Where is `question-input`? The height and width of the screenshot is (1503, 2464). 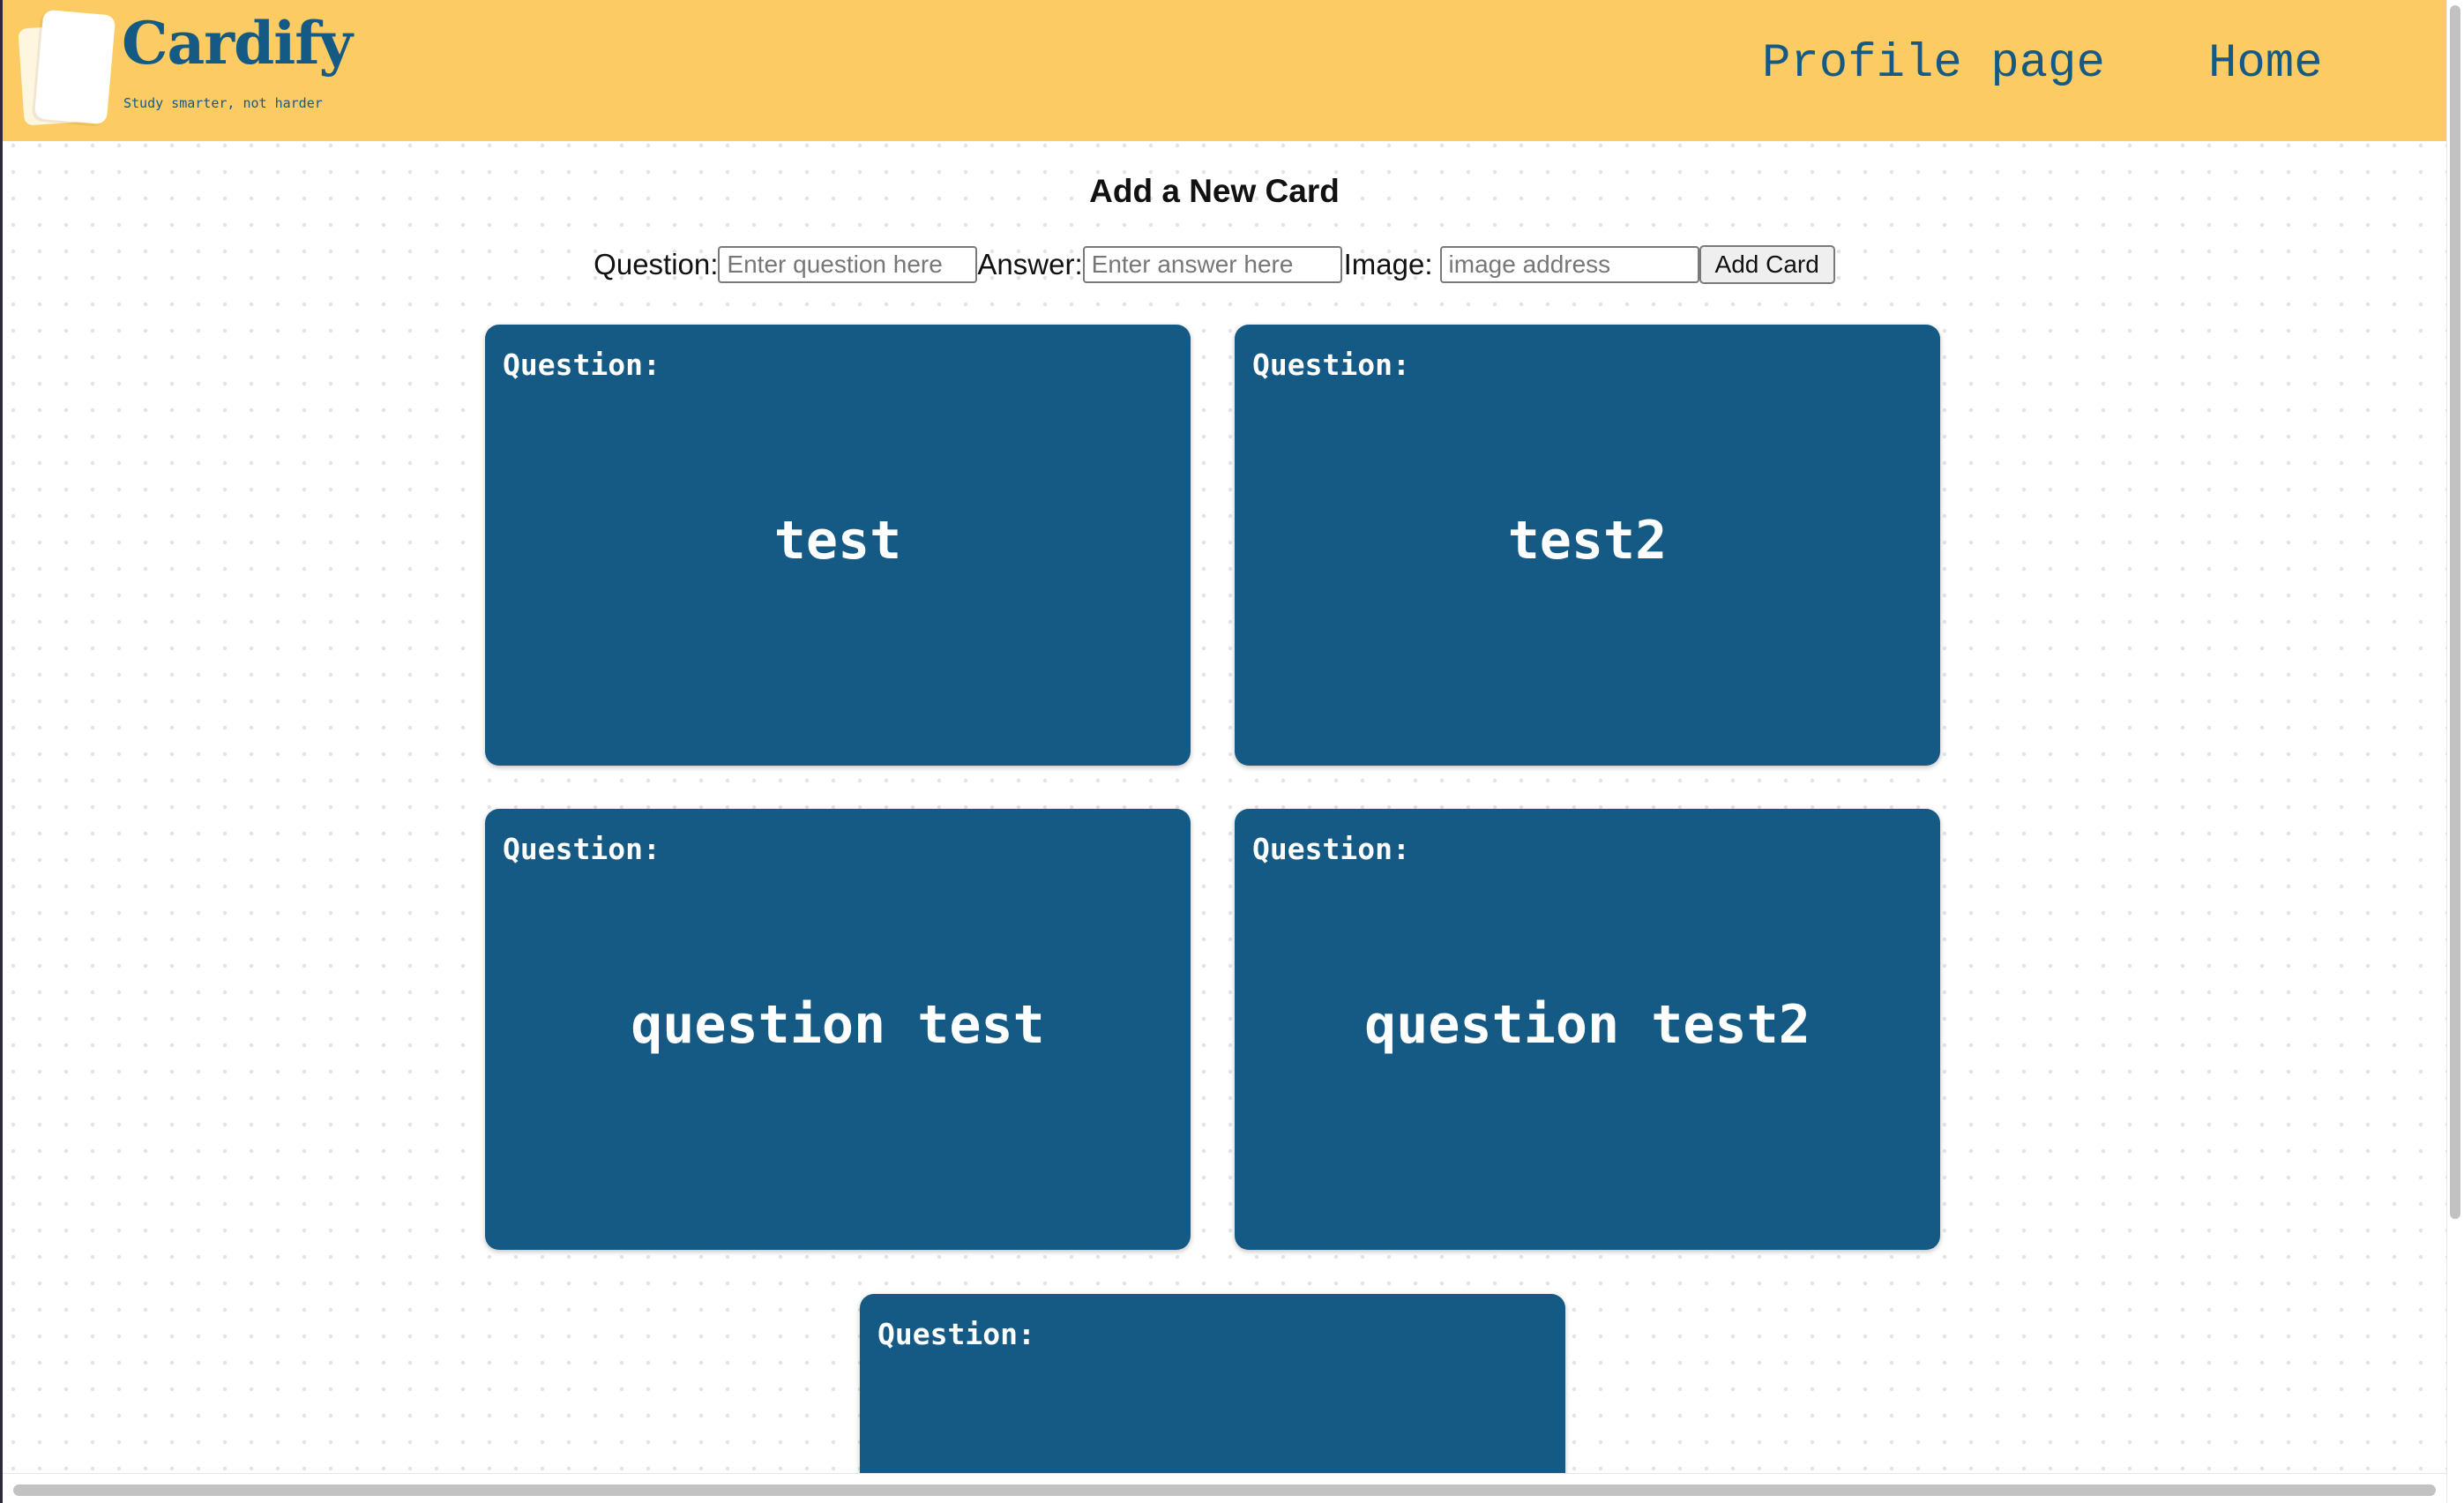
question-input is located at coordinates (848, 264).